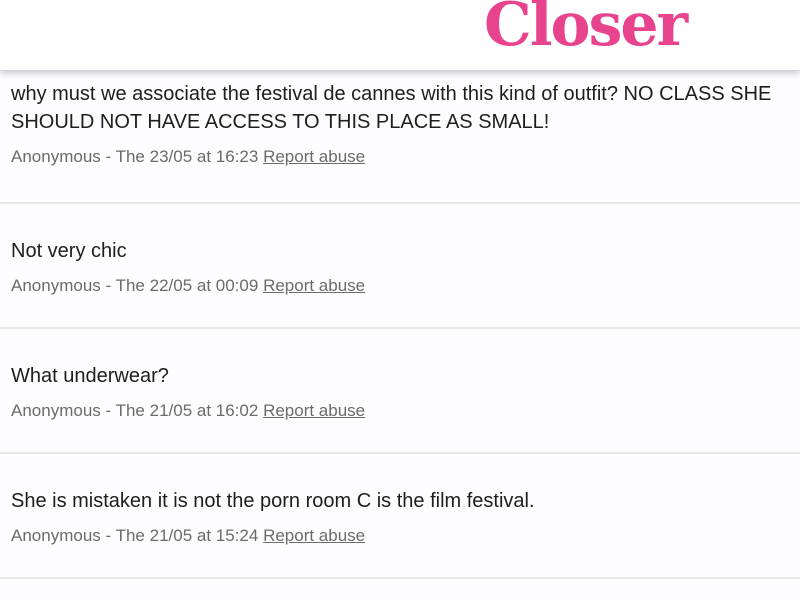  What do you see at coordinates (90, 376) in the screenshot?
I see `comment-text: What underwear?` at bounding box center [90, 376].